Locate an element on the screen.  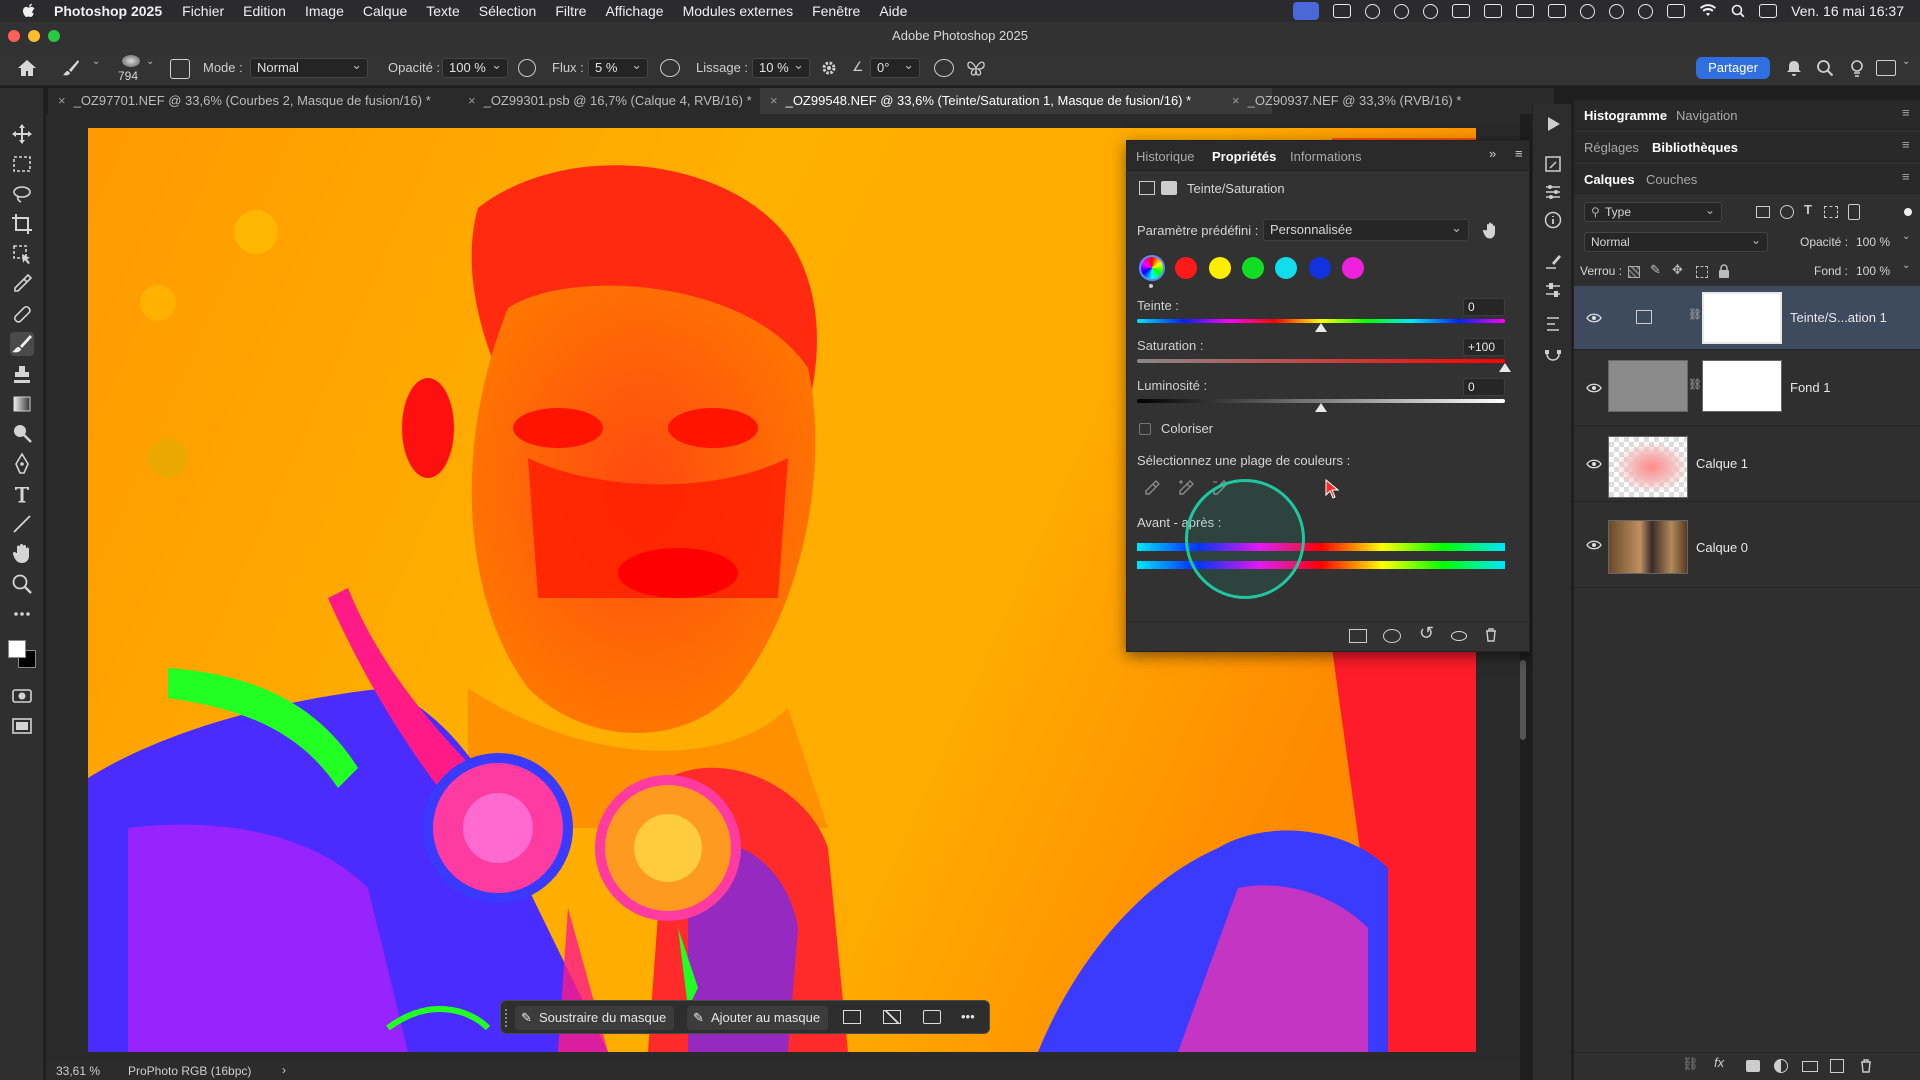
properties-sliders-icon is located at coordinates (1553, 290).